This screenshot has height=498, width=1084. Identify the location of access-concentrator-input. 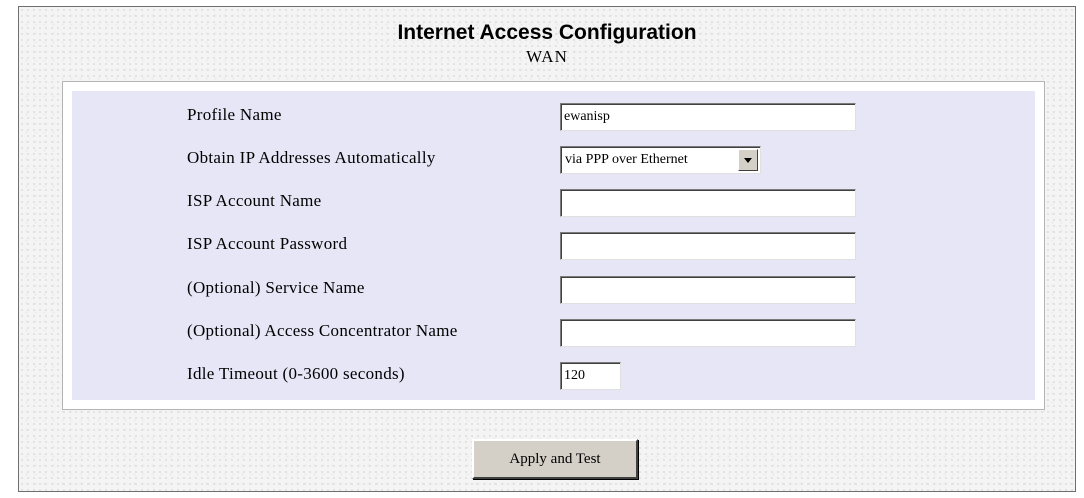
(708, 333).